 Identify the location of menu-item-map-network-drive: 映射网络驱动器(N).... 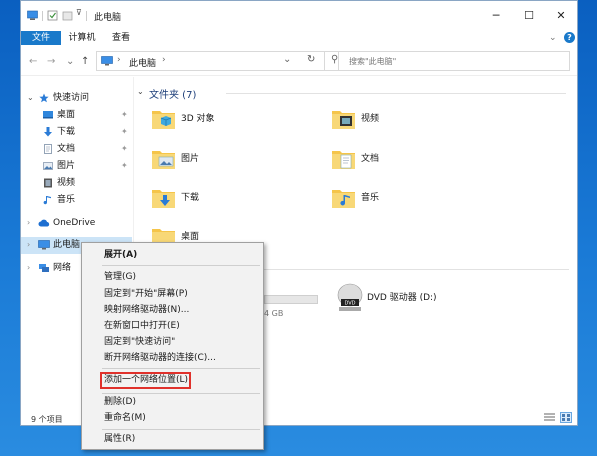
(146, 310).